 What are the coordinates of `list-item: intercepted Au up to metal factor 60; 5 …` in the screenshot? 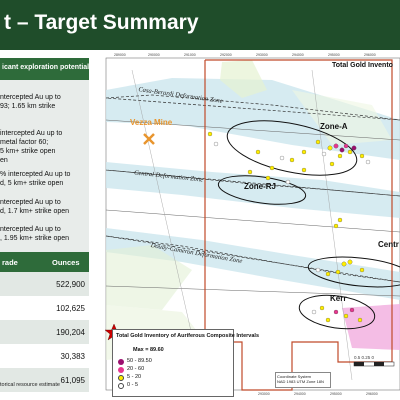 It's located at (44, 147).